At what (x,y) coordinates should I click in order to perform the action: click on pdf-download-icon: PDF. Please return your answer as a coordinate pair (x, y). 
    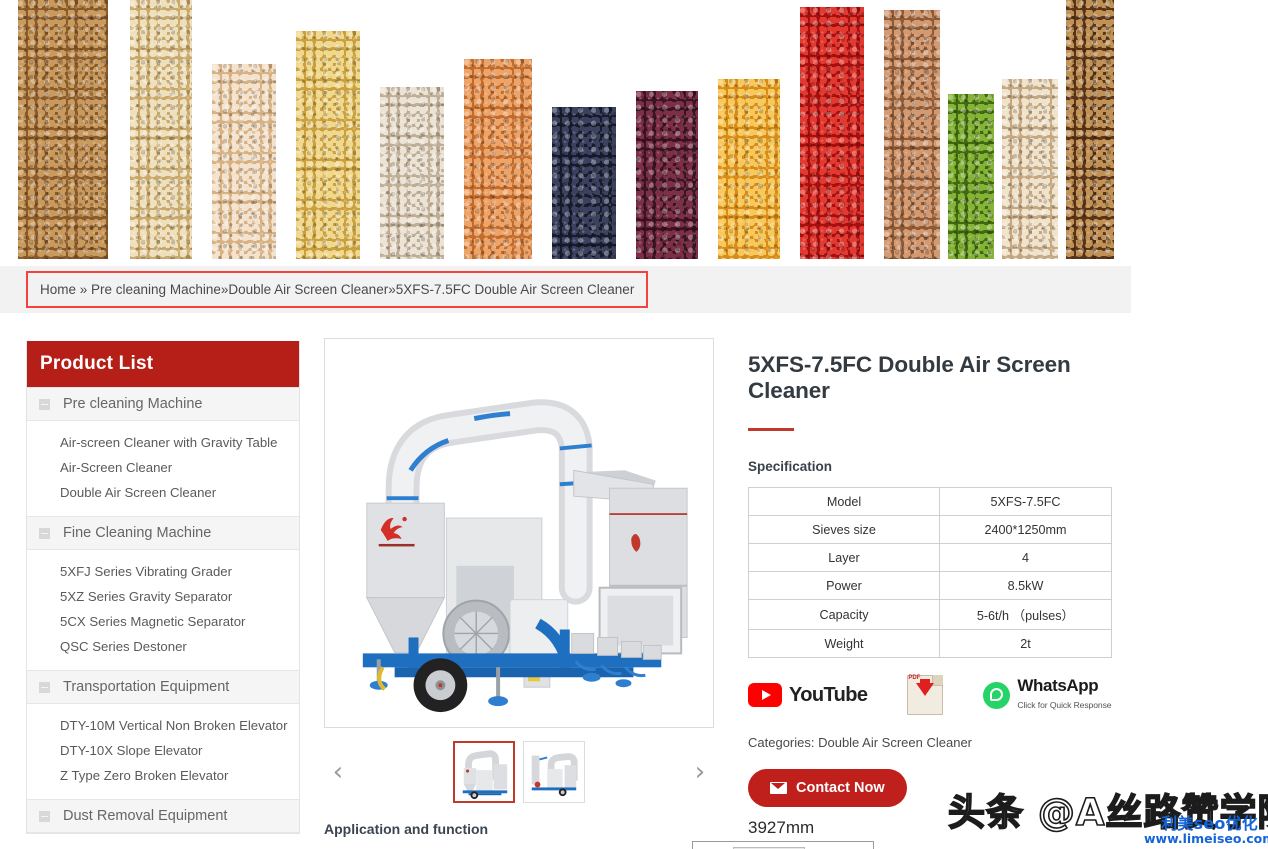
    Looking at the image, I should click on (925, 695).